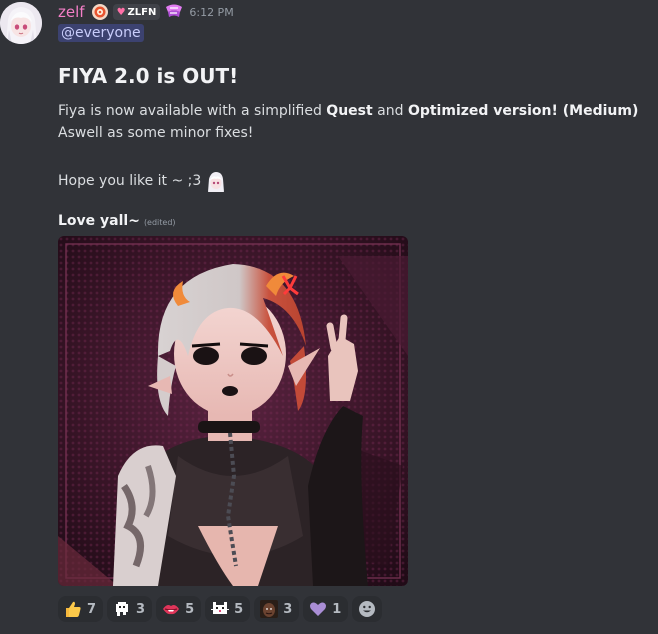 This screenshot has height=634, width=658. I want to click on everyone-mention: @everyone, so click(101, 33).